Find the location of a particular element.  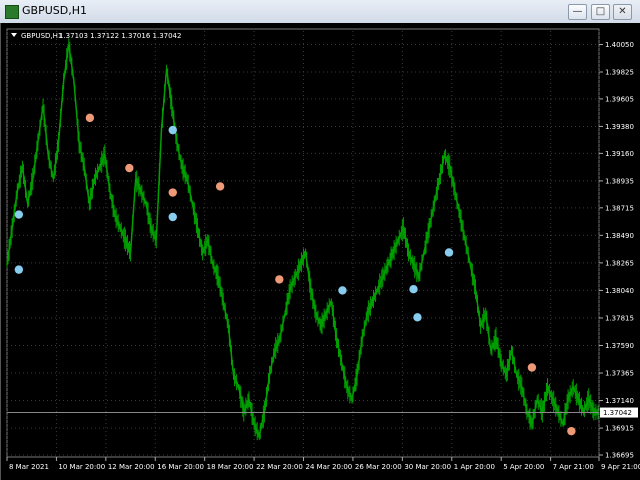

y-tick-label: 1.39605 is located at coordinates (619, 99).